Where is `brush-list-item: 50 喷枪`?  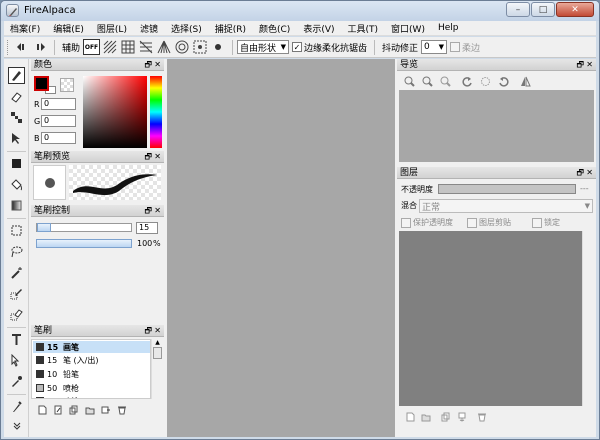
brush-list-item: 50 喷枪 is located at coordinates (91, 388).